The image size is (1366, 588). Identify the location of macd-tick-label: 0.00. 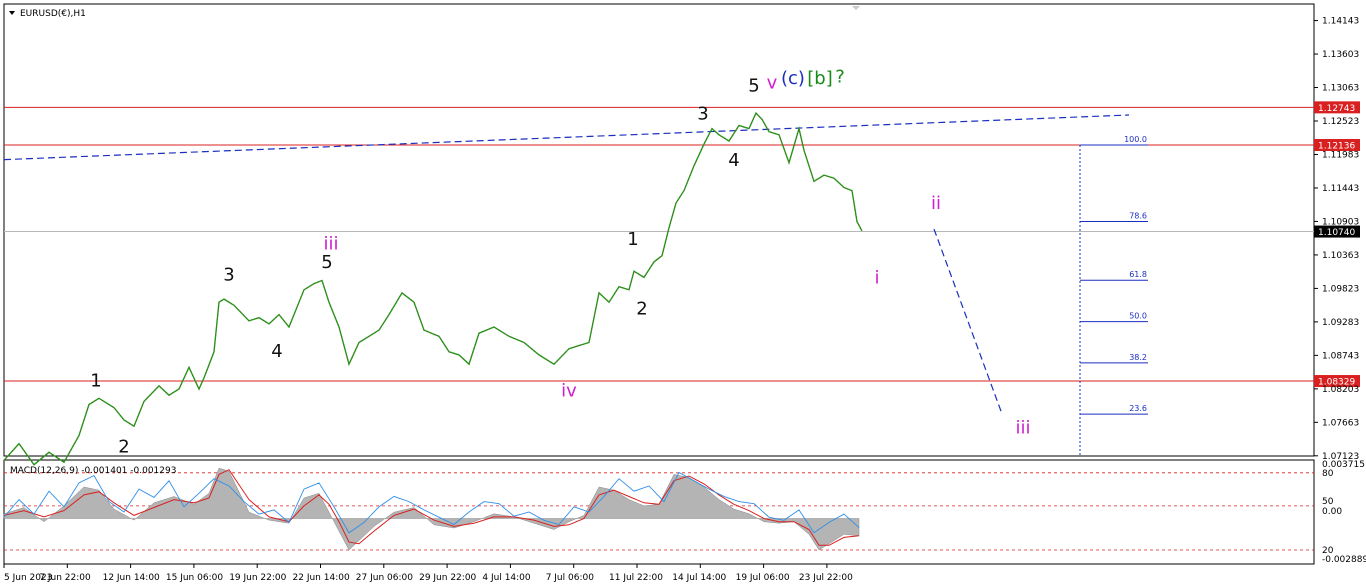
(1332, 512).